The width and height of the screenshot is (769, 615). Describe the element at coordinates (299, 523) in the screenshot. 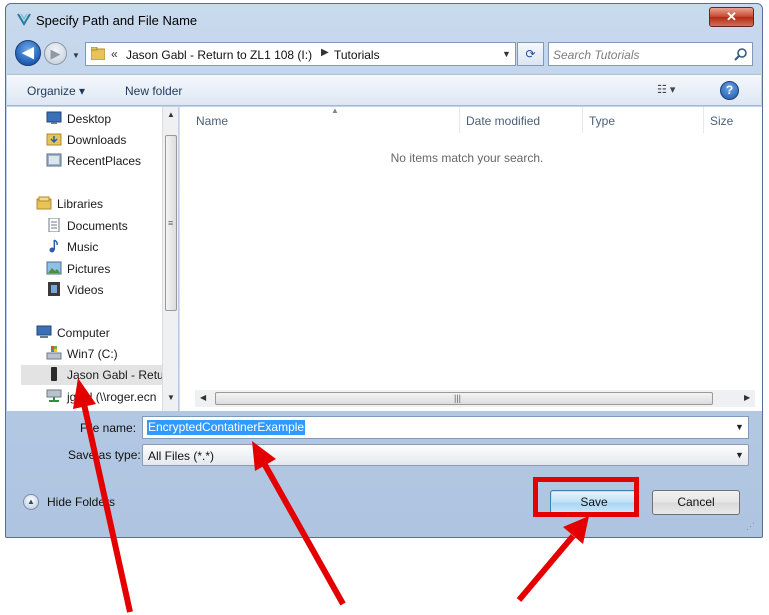

I see `arrow-to-file-name` at that location.